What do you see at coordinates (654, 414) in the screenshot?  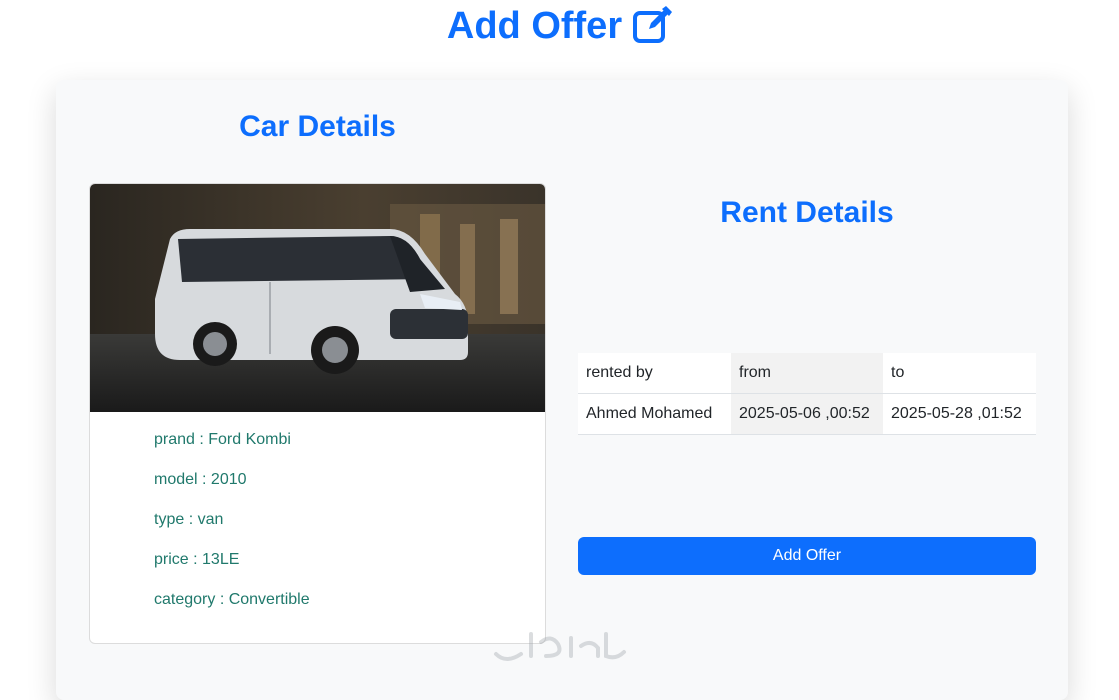 I see `cell-rented-by: Ahmed Mohamed` at bounding box center [654, 414].